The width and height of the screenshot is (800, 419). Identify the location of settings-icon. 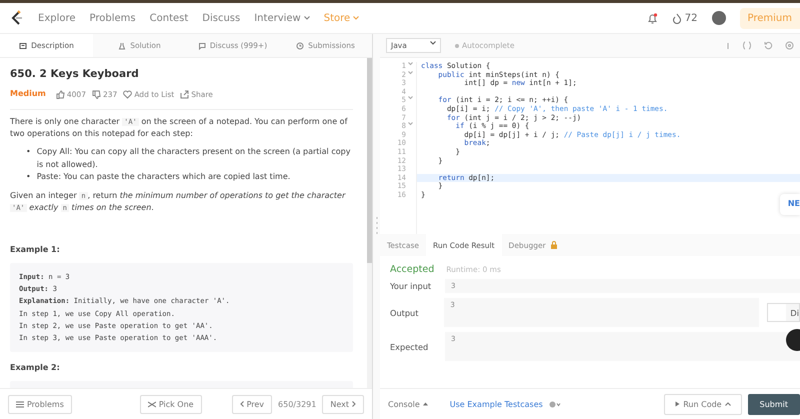
(789, 45).